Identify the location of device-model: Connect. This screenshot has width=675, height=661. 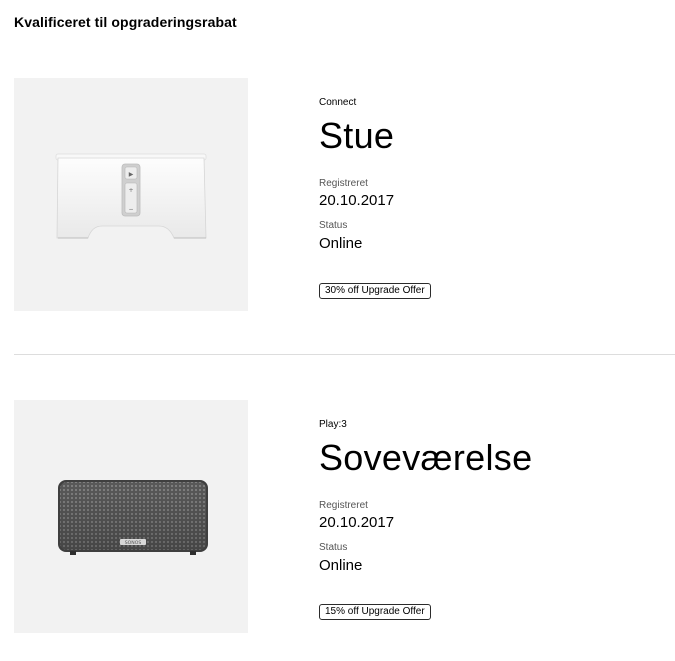
(338, 102).